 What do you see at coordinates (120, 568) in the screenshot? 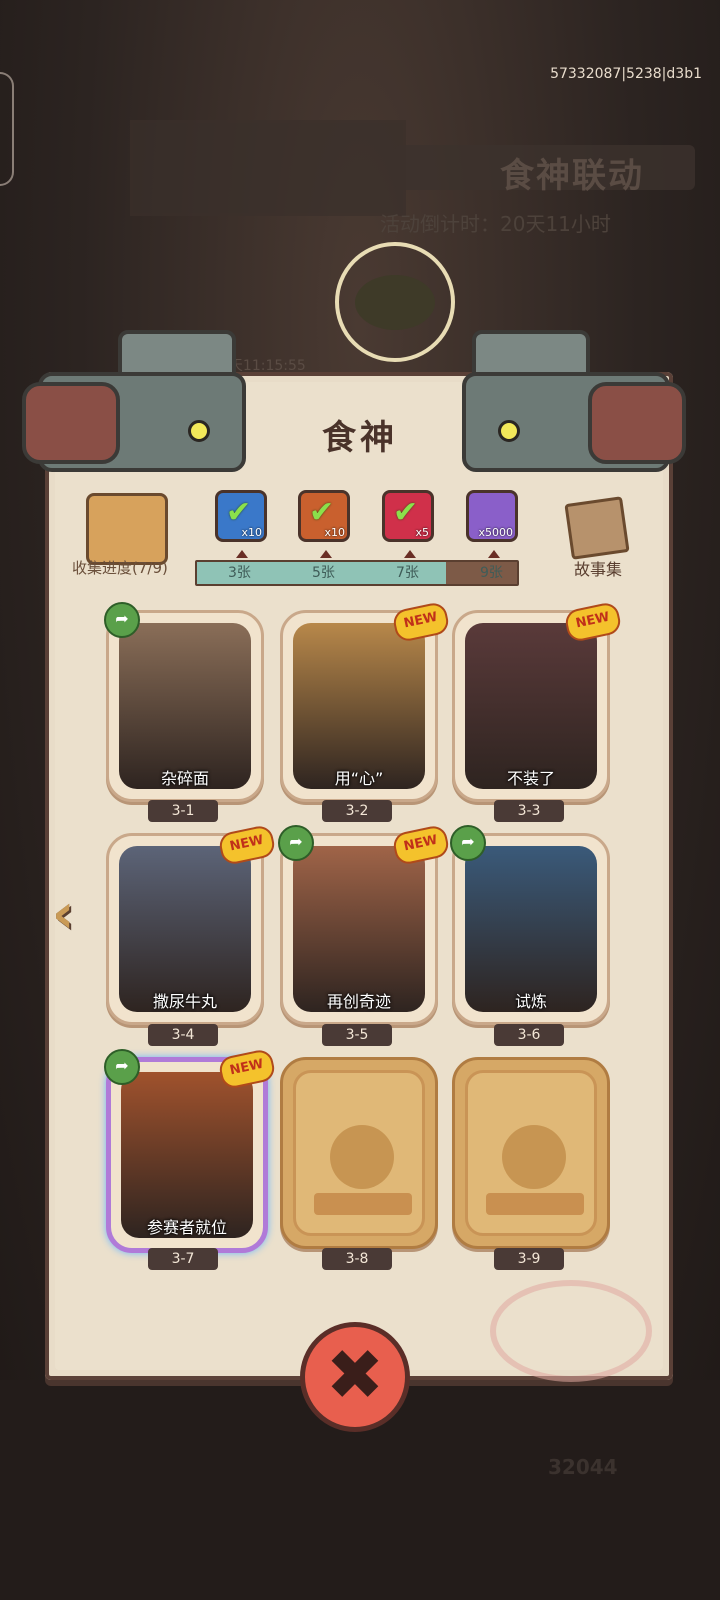
I see `collection-progress-label: 收集进度(7/9)` at bounding box center [120, 568].